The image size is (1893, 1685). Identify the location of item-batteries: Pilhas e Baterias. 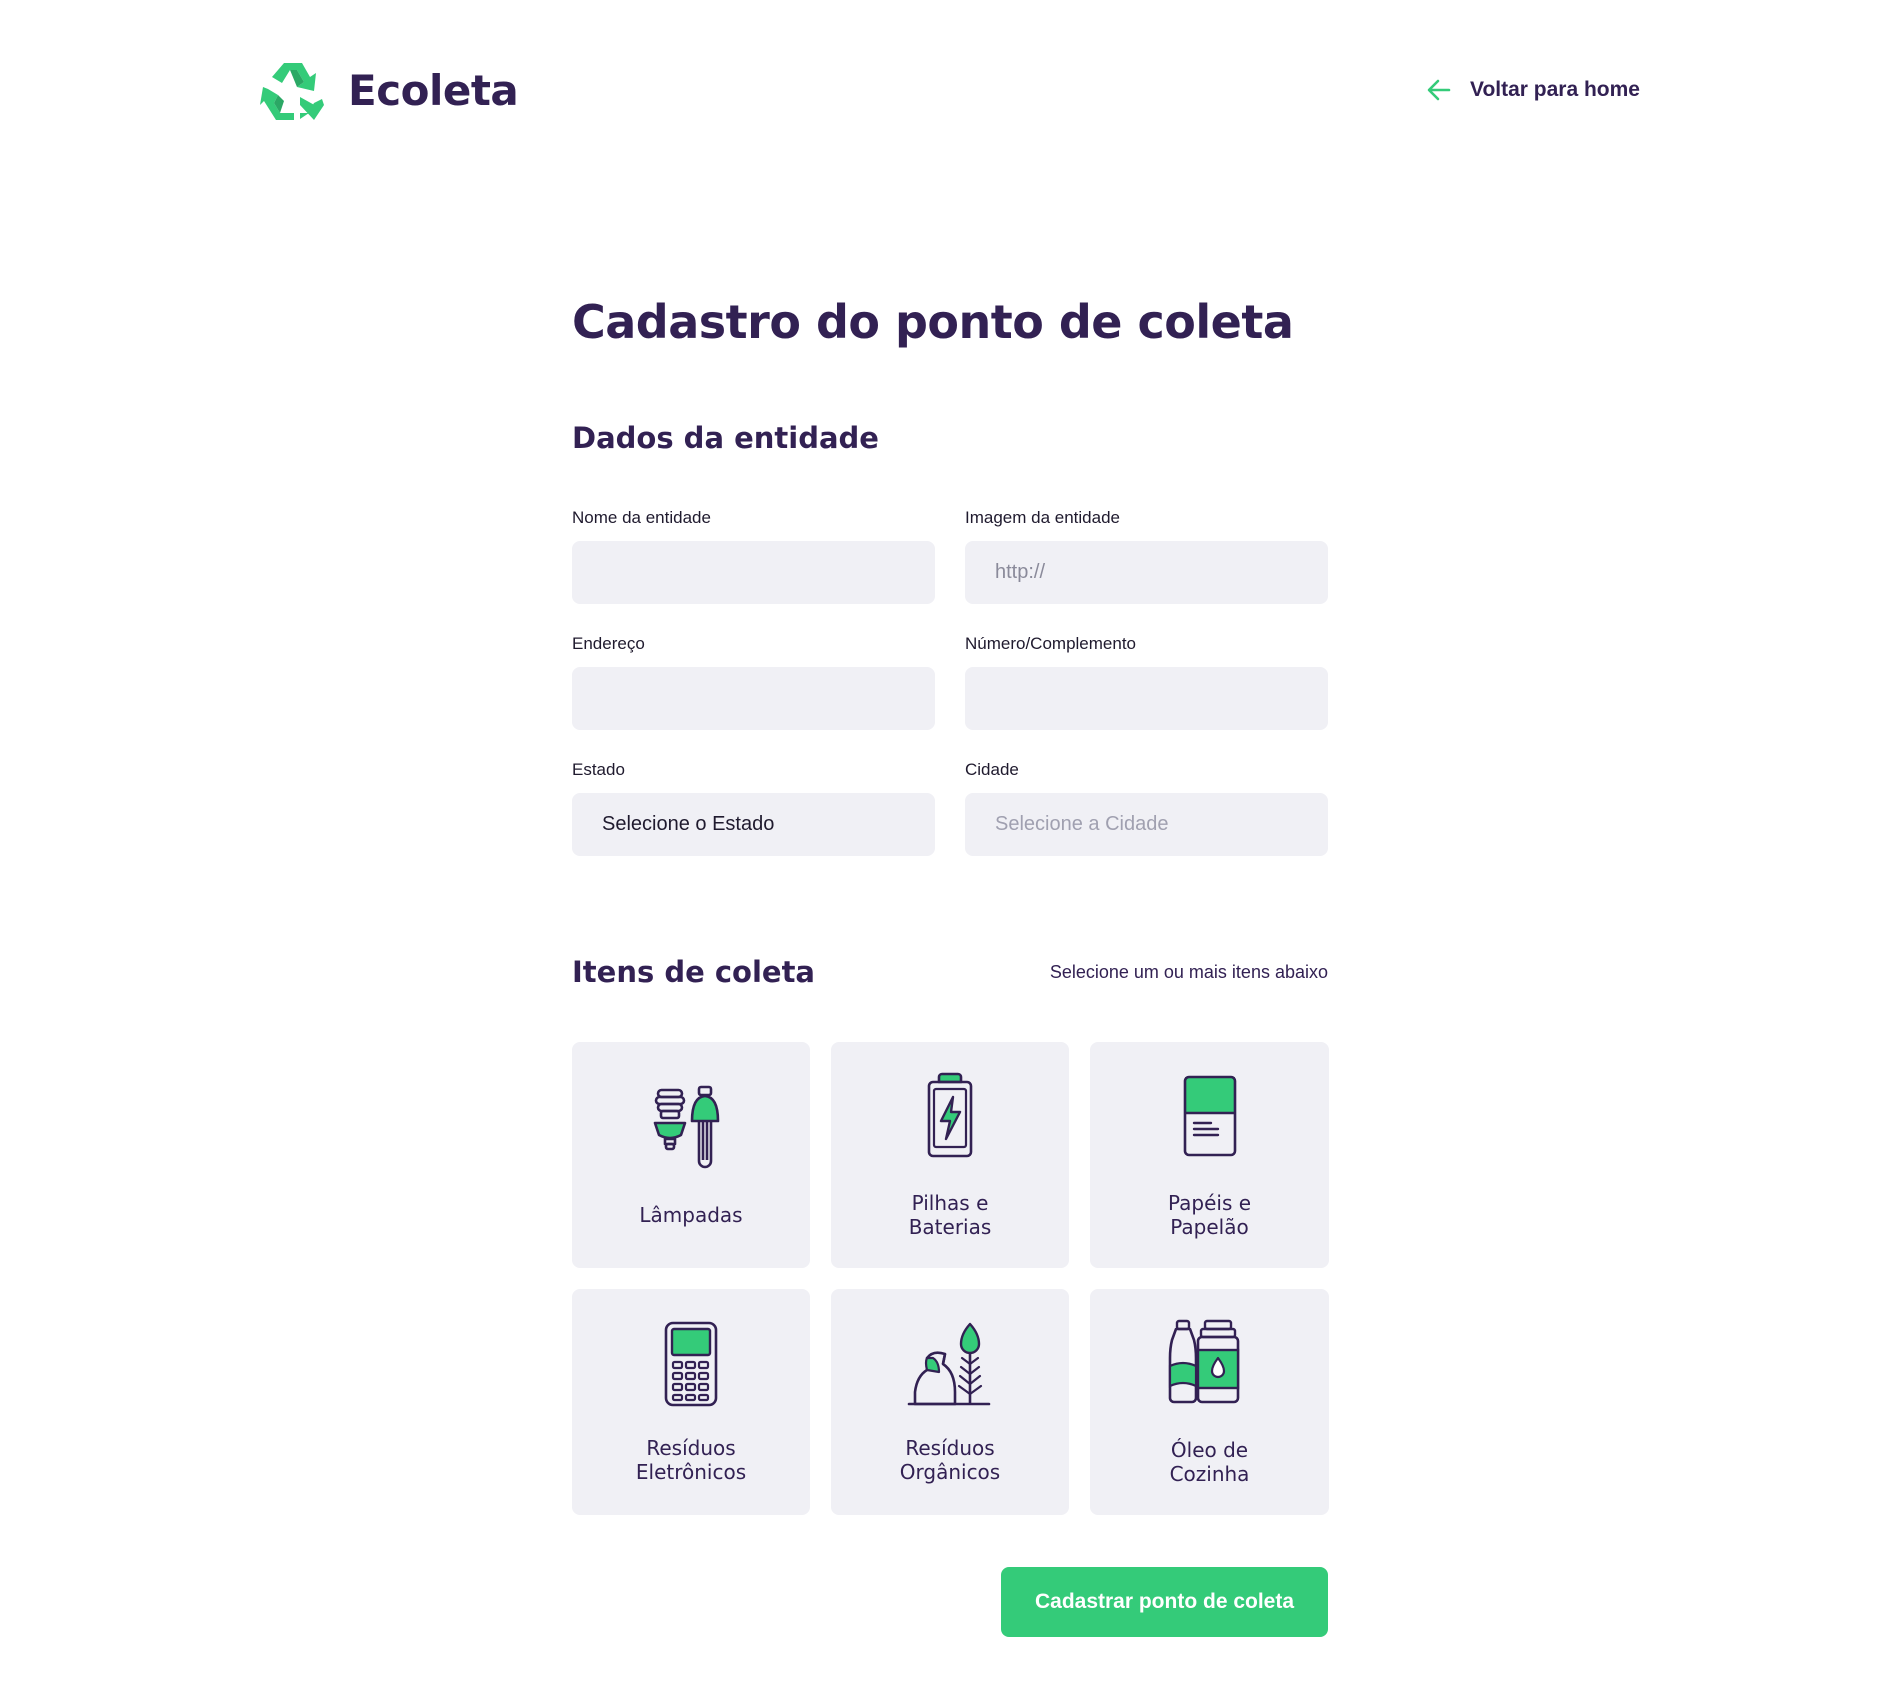
(950, 1155).